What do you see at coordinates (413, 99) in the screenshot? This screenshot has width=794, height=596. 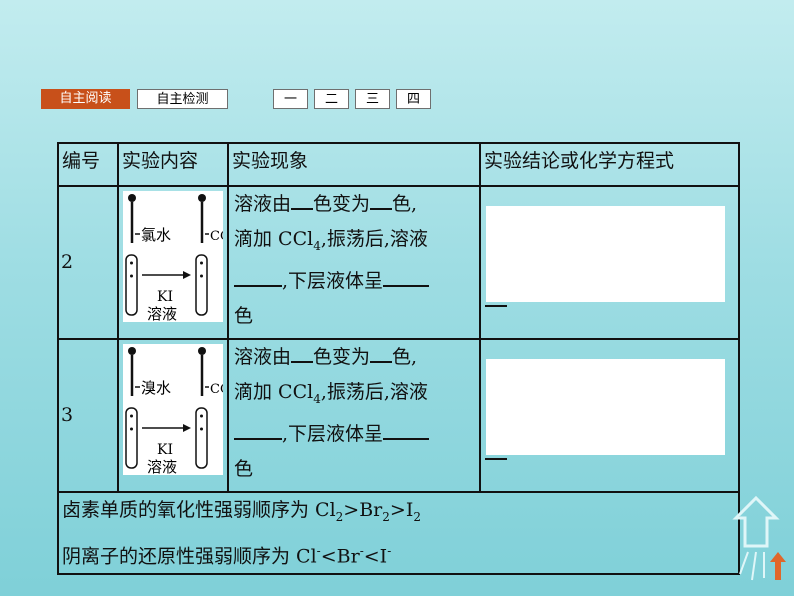 I see `section-tab-4: 四` at bounding box center [413, 99].